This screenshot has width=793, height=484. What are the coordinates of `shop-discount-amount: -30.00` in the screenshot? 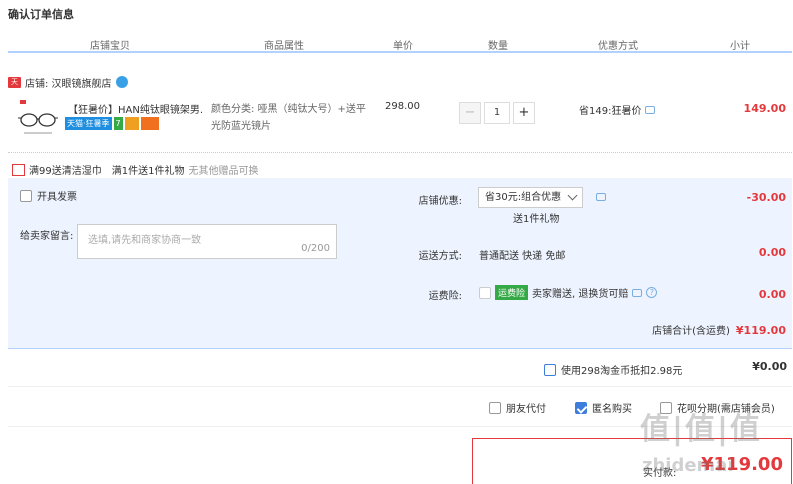 It's located at (766, 197).